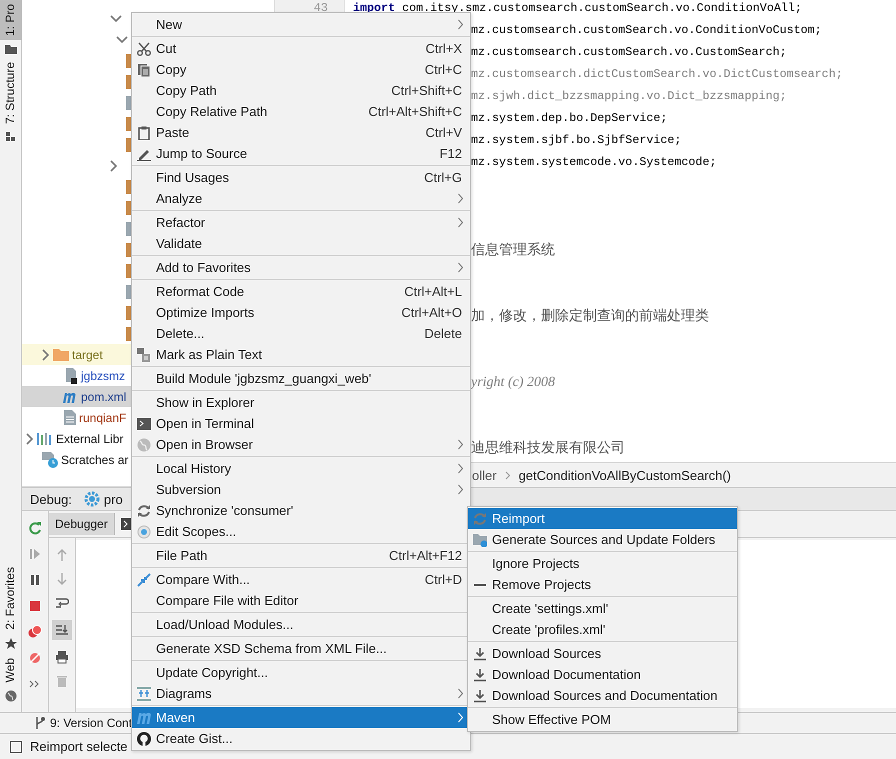  Describe the element at coordinates (629, 96) in the screenshot. I see `code-line: mz.sjwh.dict_bzzsmapping.vo.Dict_bzzsmapping;` at that location.